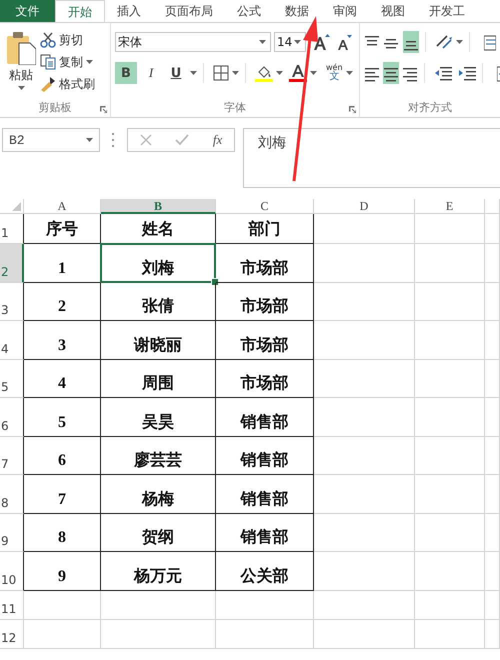 The width and height of the screenshot is (500, 660). I want to click on ribbon-tab: 视图, so click(393, 11).